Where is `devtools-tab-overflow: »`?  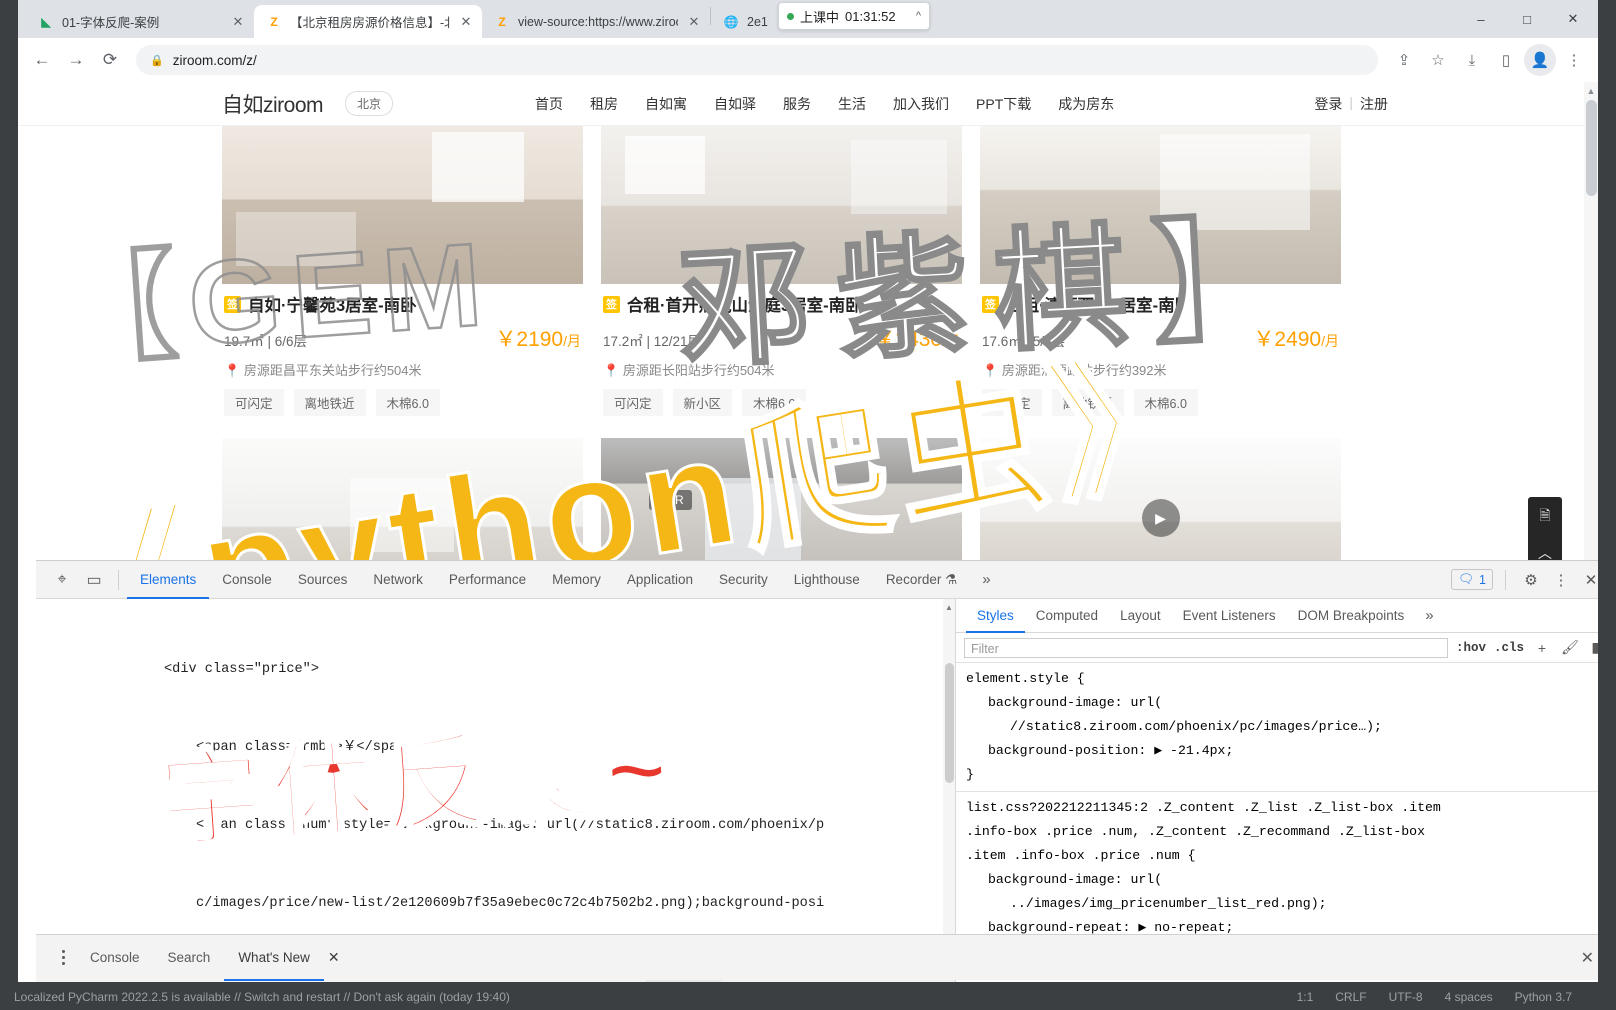 devtools-tab-overflow: » is located at coordinates (986, 579).